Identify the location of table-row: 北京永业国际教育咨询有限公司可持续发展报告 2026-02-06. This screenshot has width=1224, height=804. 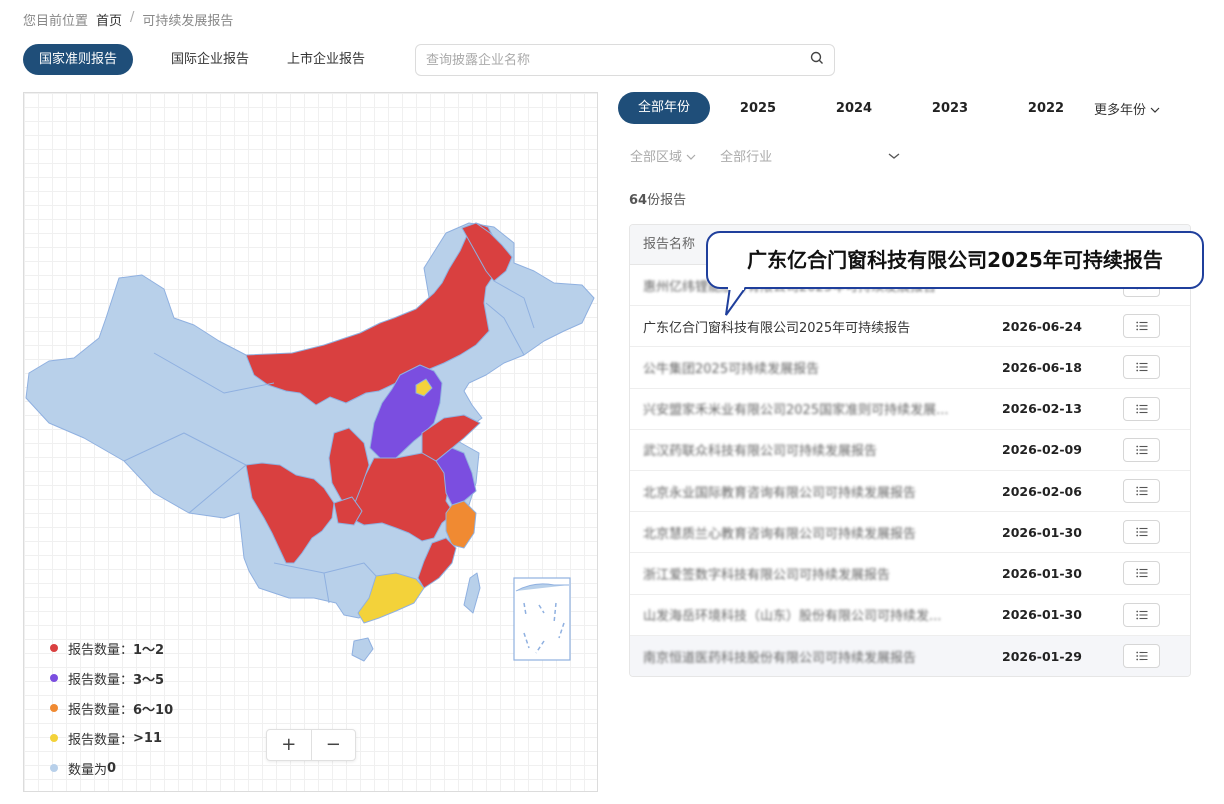
(910, 492).